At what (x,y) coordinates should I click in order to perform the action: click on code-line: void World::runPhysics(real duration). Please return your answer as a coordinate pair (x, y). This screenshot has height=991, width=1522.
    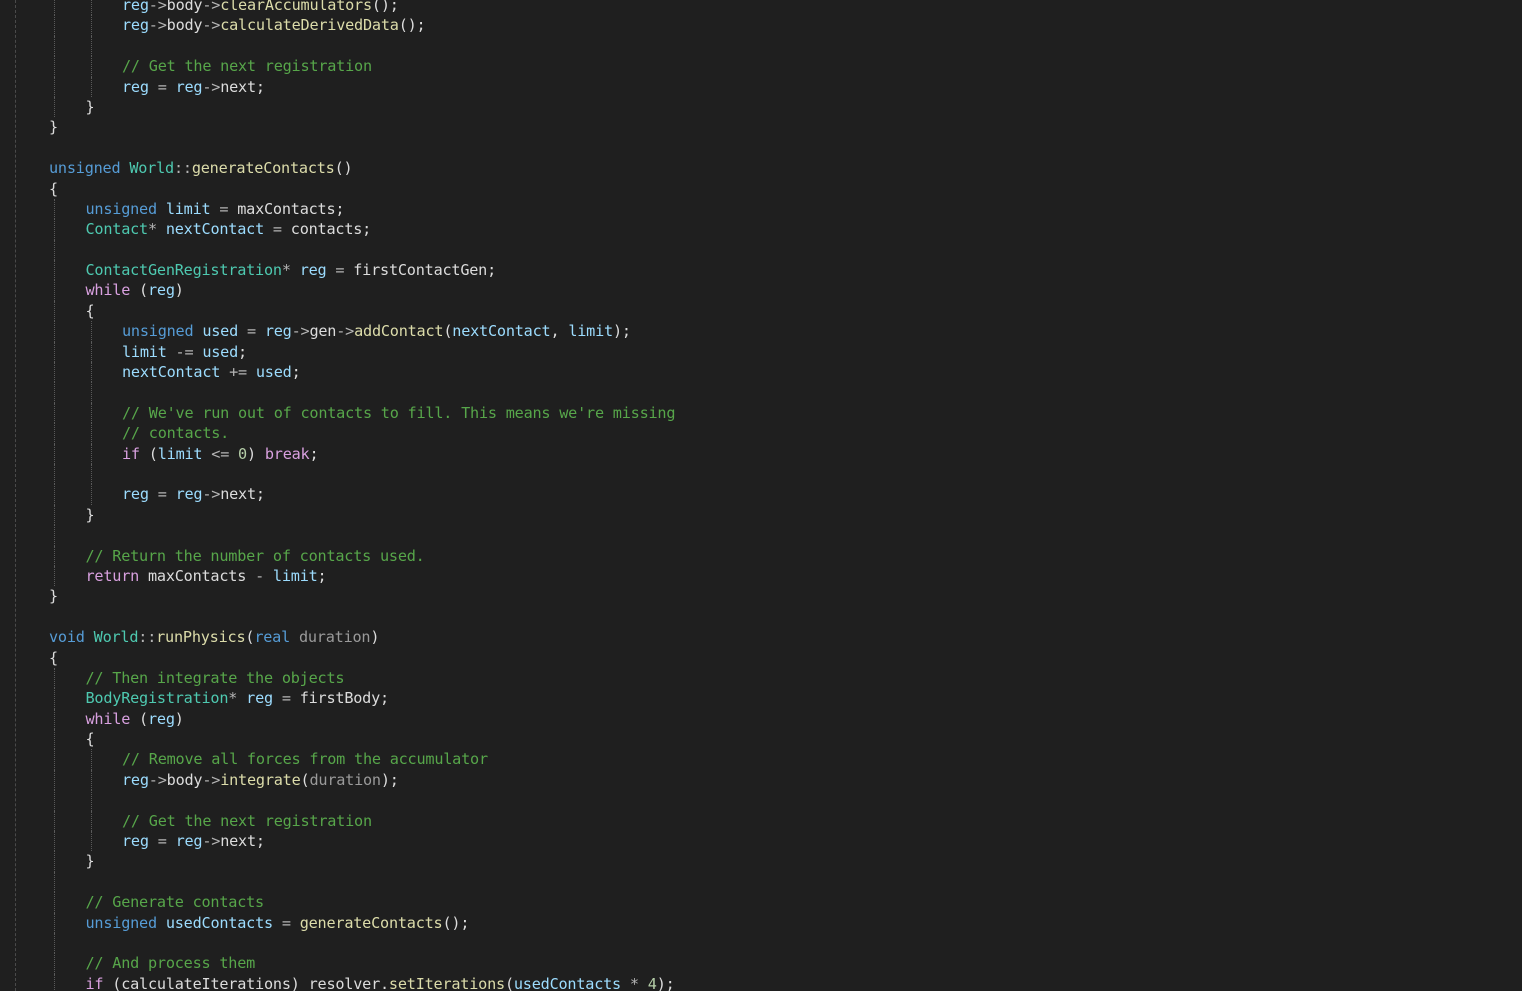
    Looking at the image, I should click on (362, 637).